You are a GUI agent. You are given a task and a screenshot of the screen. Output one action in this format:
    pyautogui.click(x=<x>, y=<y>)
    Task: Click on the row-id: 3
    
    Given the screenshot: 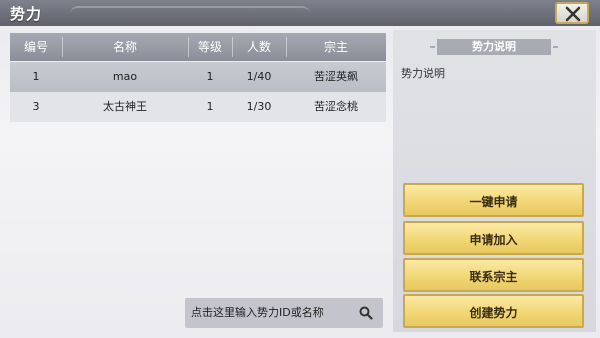 What is the action you would take?
    pyautogui.click(x=36, y=106)
    